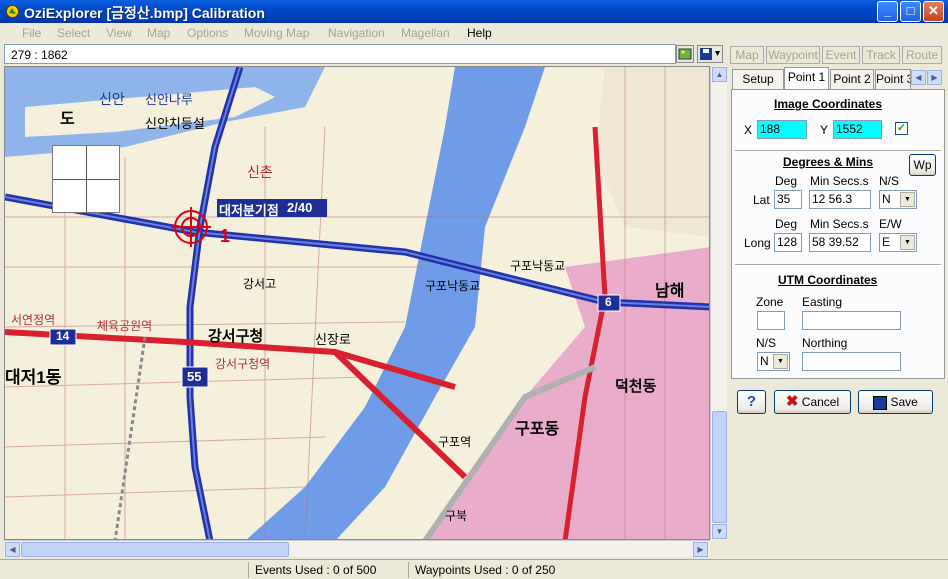 The height and width of the screenshot is (579, 948). I want to click on help-button: ?, so click(751, 402).